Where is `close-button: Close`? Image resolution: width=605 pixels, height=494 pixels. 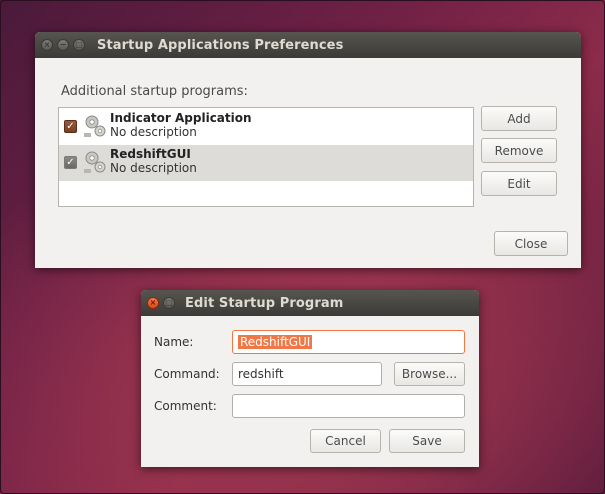 close-button: Close is located at coordinates (531, 243).